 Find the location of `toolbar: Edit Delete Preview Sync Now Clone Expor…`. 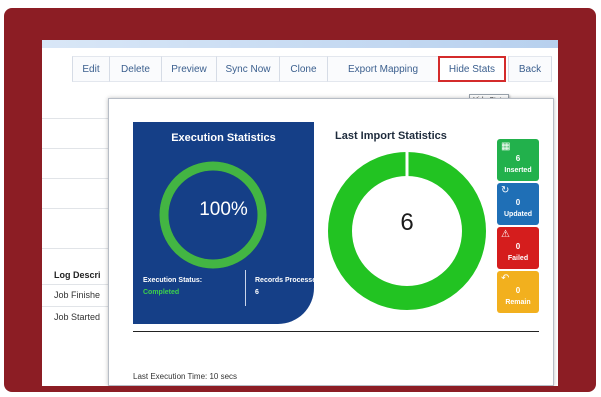

toolbar: Edit Delete Preview Sync Now Clone Expor… is located at coordinates (300, 69).